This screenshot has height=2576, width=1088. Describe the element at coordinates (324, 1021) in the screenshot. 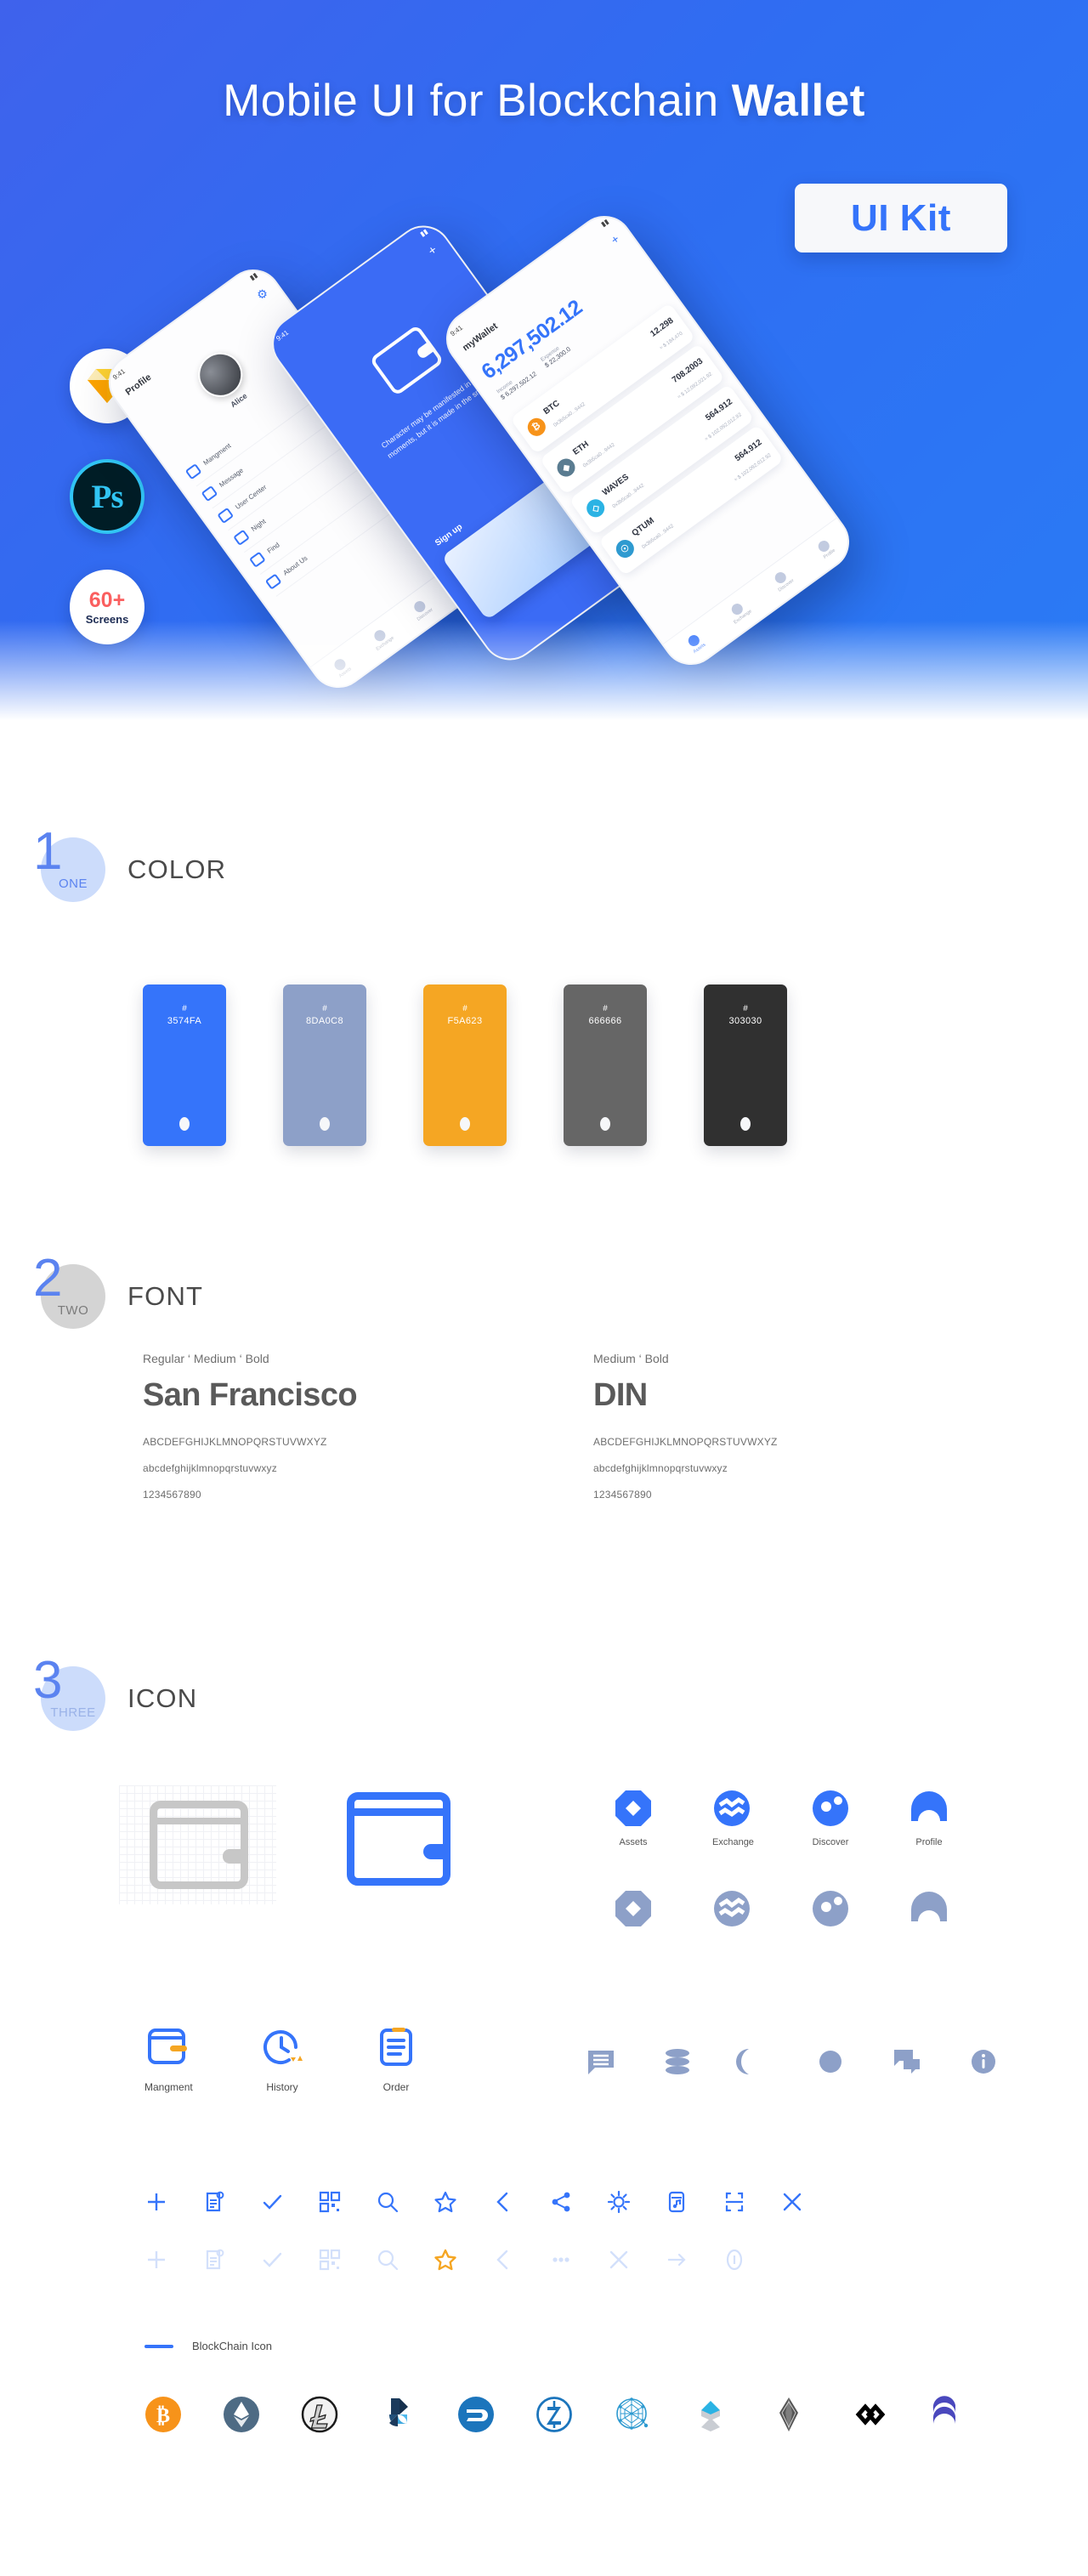

I see `swatch-hex: 8DA0C8` at that location.